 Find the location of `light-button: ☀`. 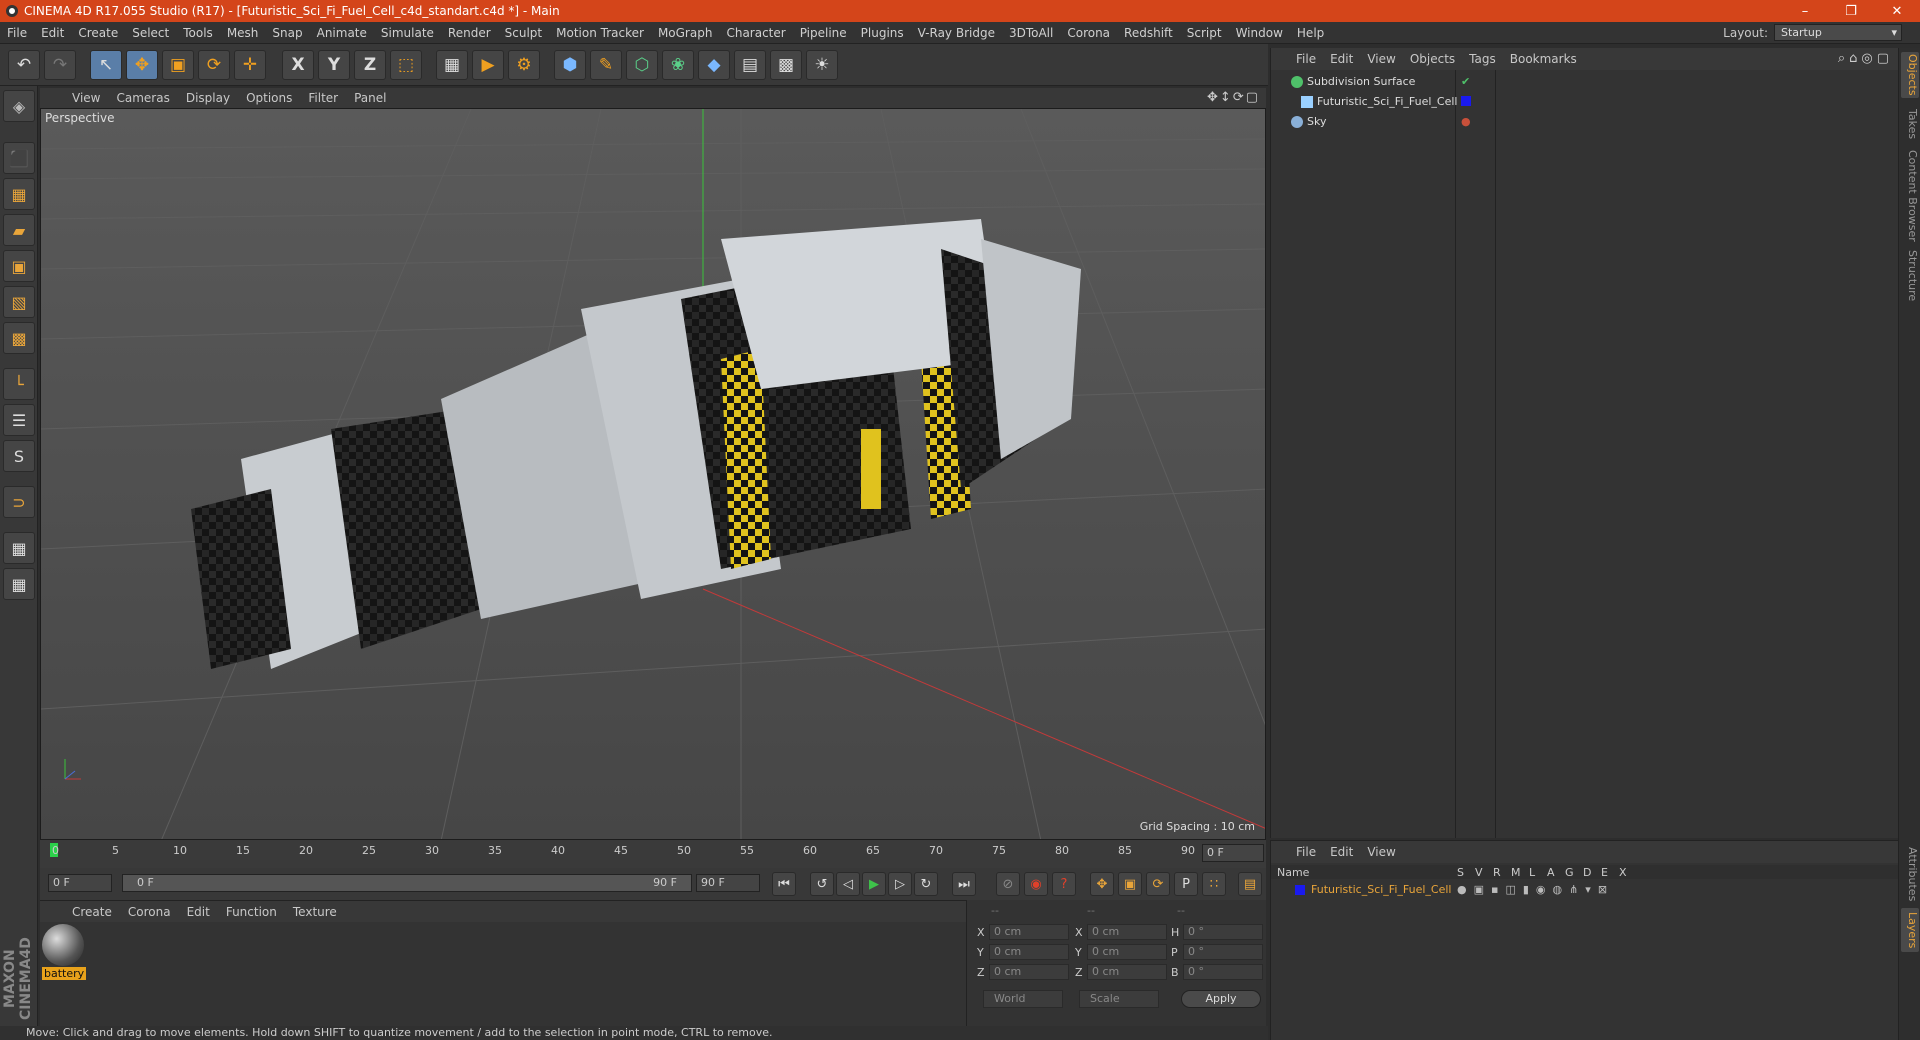

light-button: ☀ is located at coordinates (822, 65).